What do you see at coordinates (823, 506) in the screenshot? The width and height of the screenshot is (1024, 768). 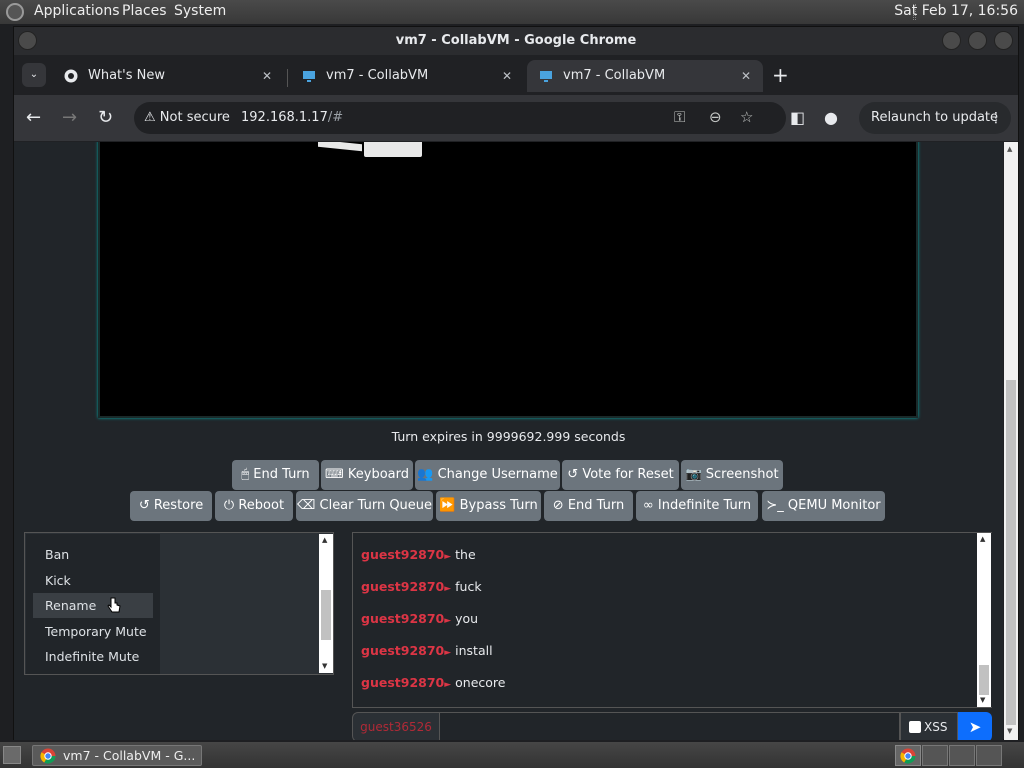 I see `qemu-monitor-button: ≻_ QEMU Monitor` at bounding box center [823, 506].